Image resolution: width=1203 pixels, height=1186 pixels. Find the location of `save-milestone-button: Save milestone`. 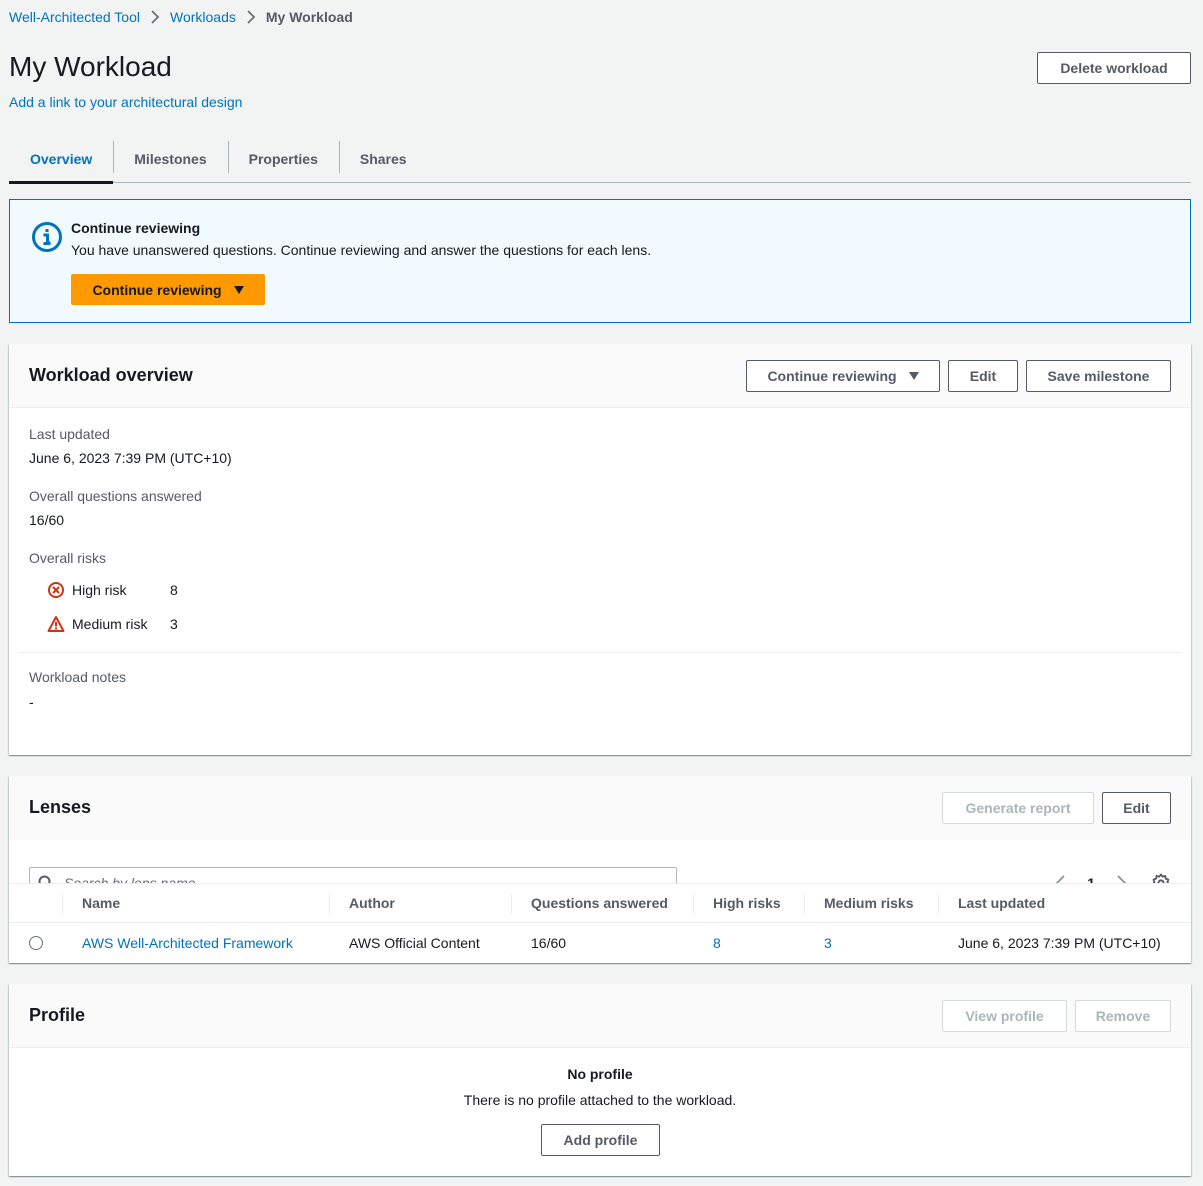

save-milestone-button: Save milestone is located at coordinates (1098, 376).